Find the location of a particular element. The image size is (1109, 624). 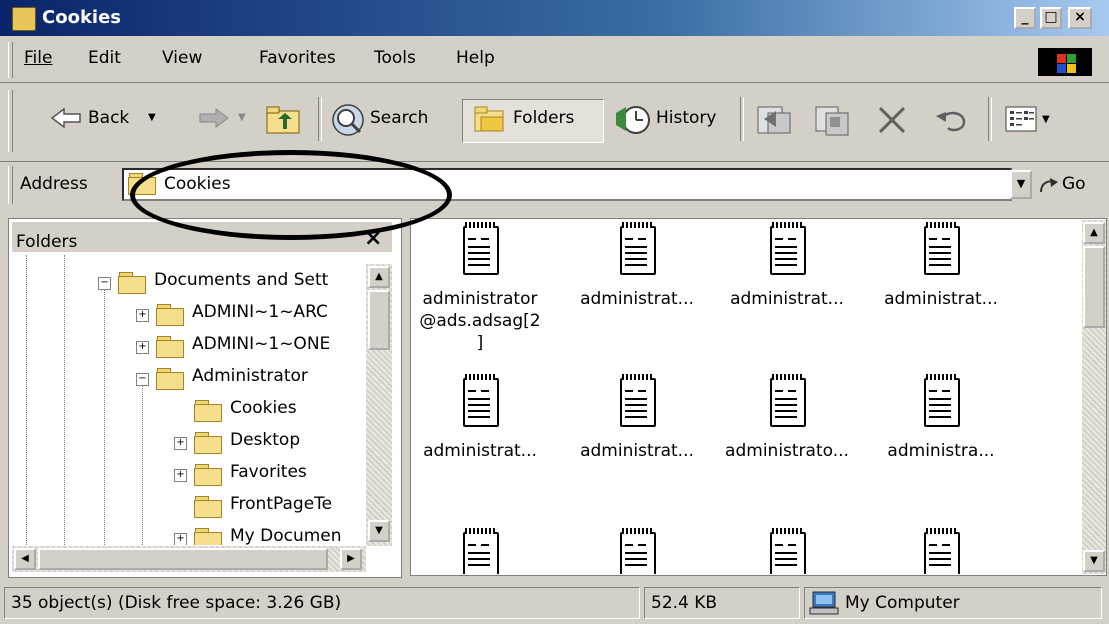

back-button: Back ▼ is located at coordinates (101, 120).